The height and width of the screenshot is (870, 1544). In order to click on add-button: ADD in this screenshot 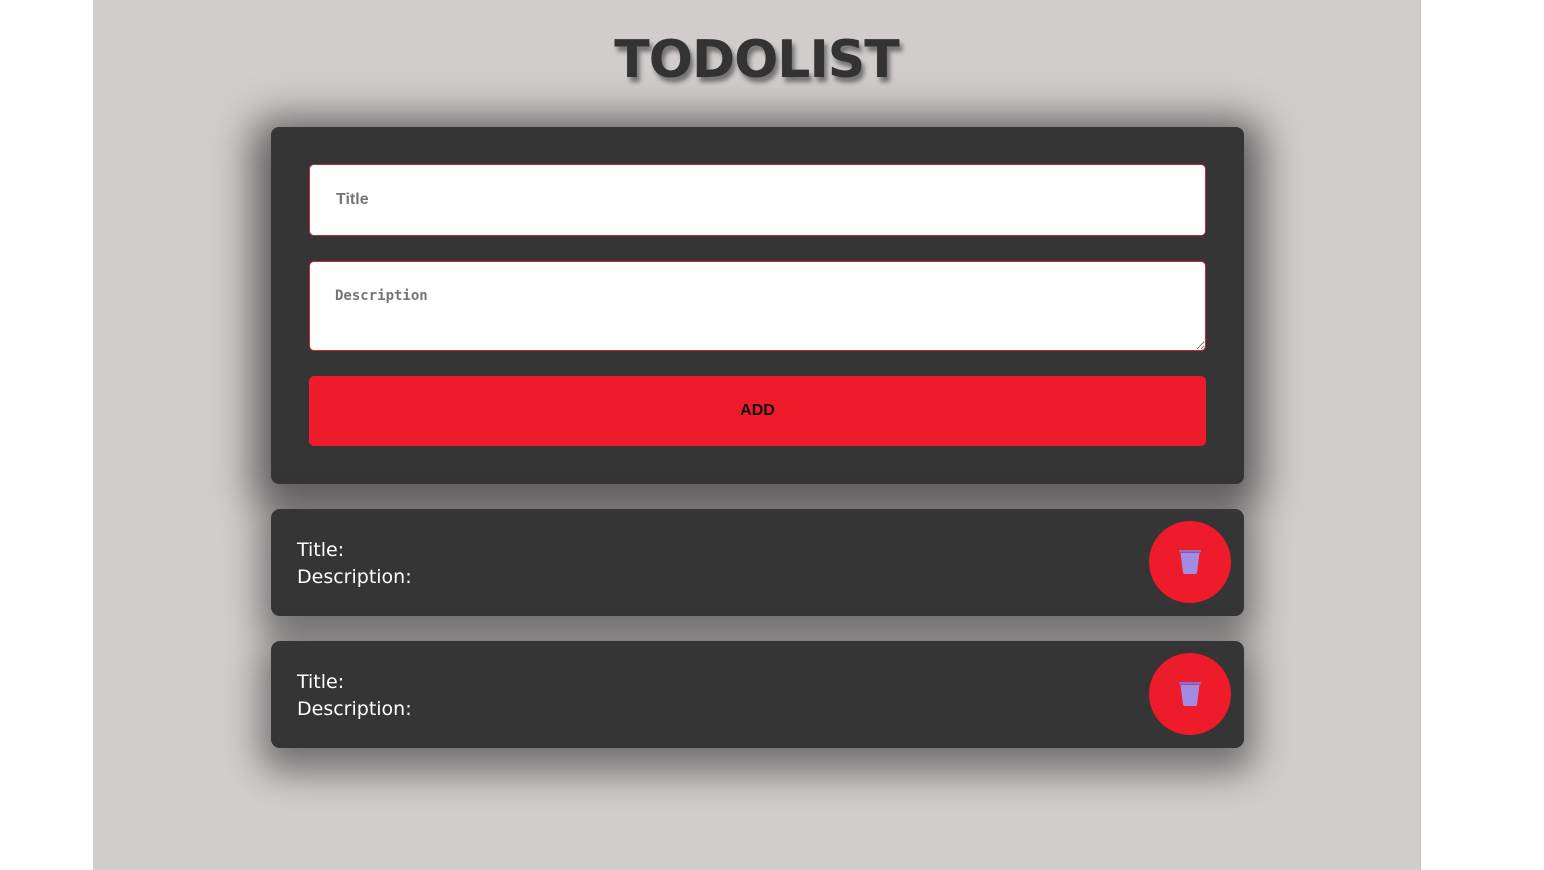, I will do `click(757, 411)`.